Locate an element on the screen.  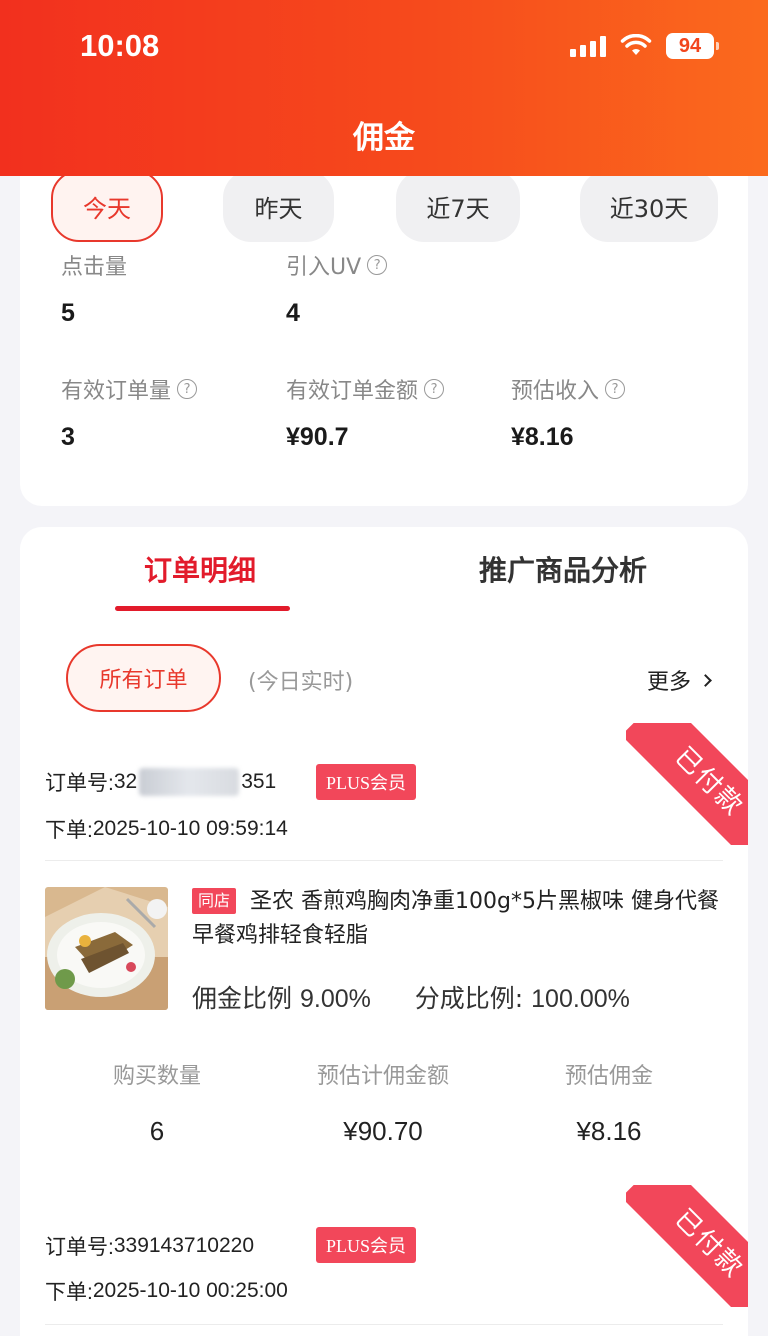
tab-order-details: 订单明细 is located at coordinates (200, 569).